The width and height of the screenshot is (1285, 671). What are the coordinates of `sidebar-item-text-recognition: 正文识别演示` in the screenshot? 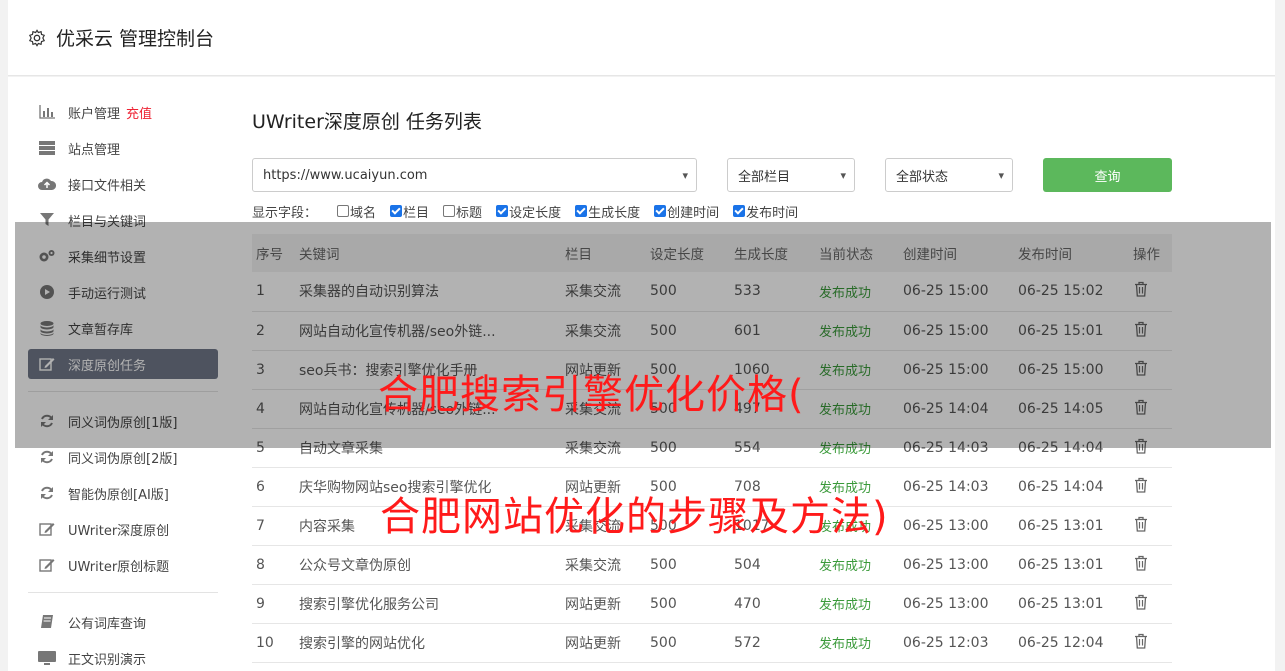 It's located at (123, 657).